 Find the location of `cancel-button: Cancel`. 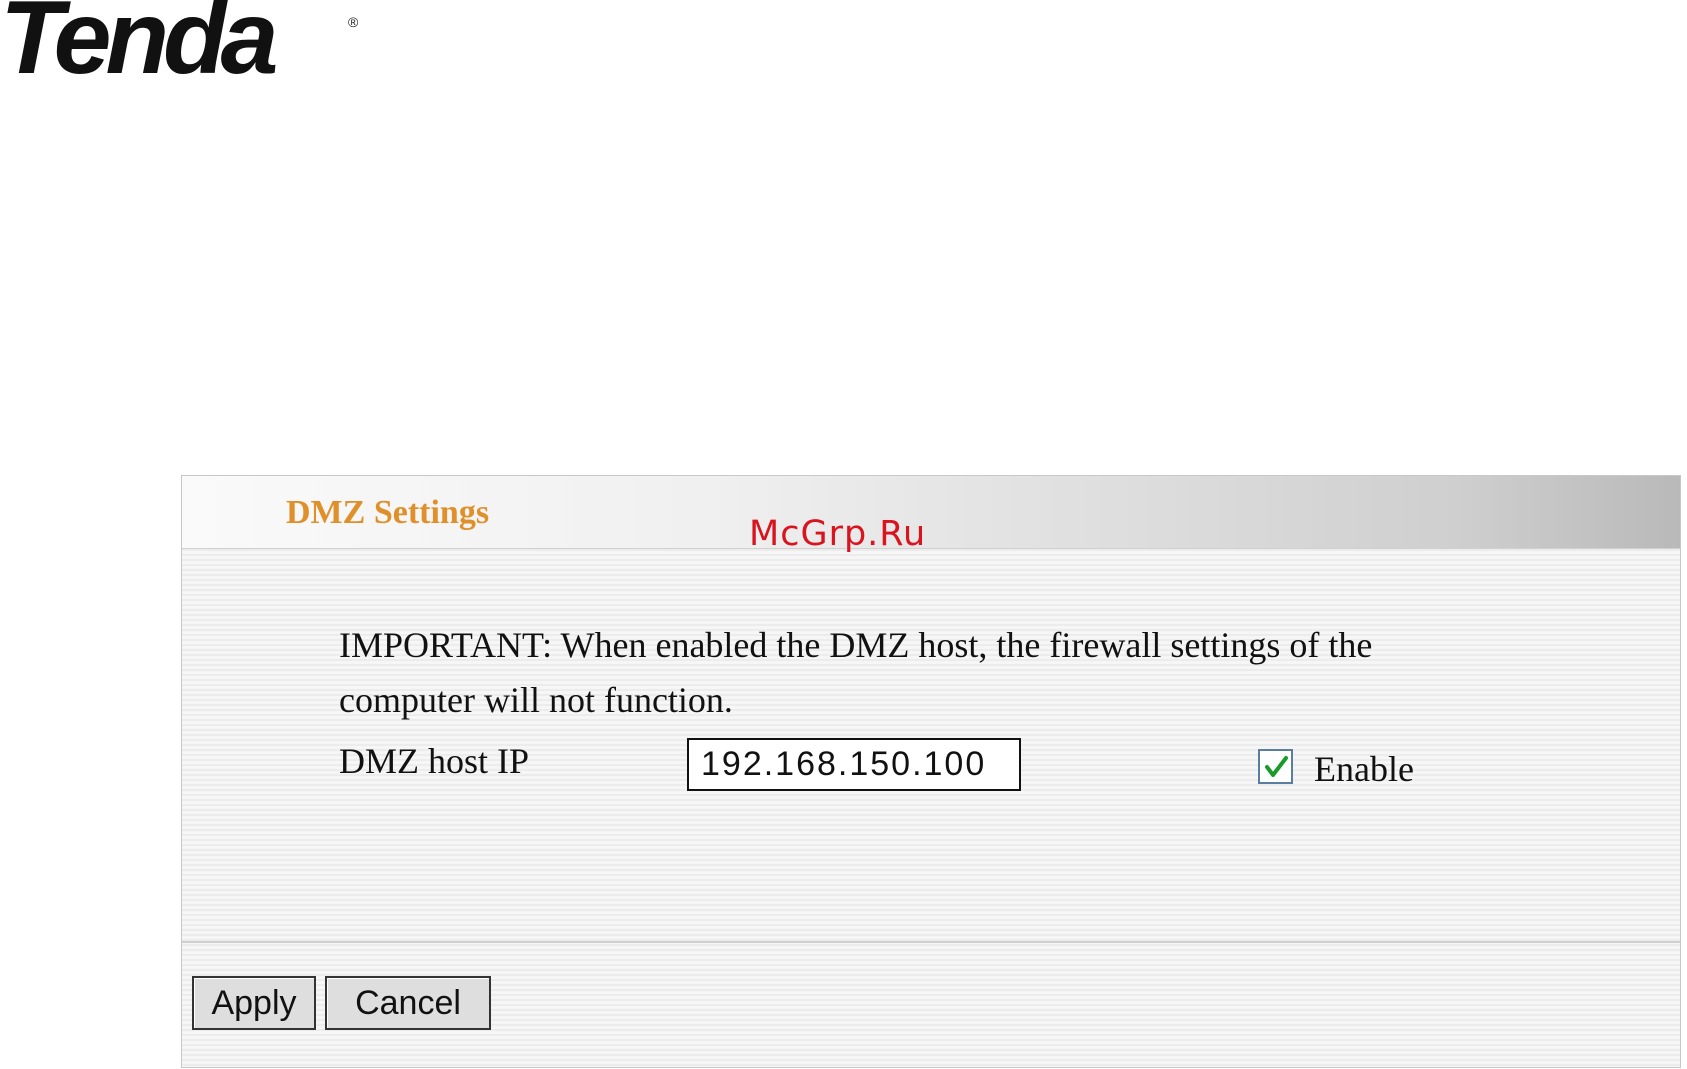

cancel-button: Cancel is located at coordinates (408, 1003).